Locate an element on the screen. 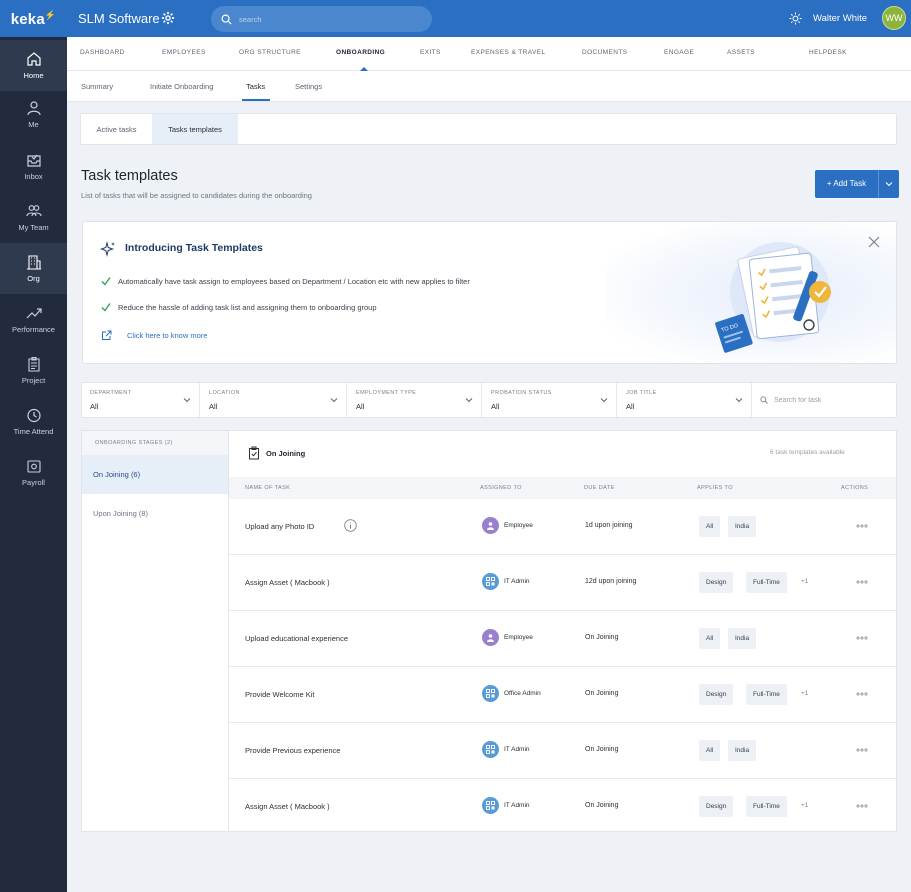 The width and height of the screenshot is (911, 892). nav-documents: DOCUMENTS is located at coordinates (605, 52).